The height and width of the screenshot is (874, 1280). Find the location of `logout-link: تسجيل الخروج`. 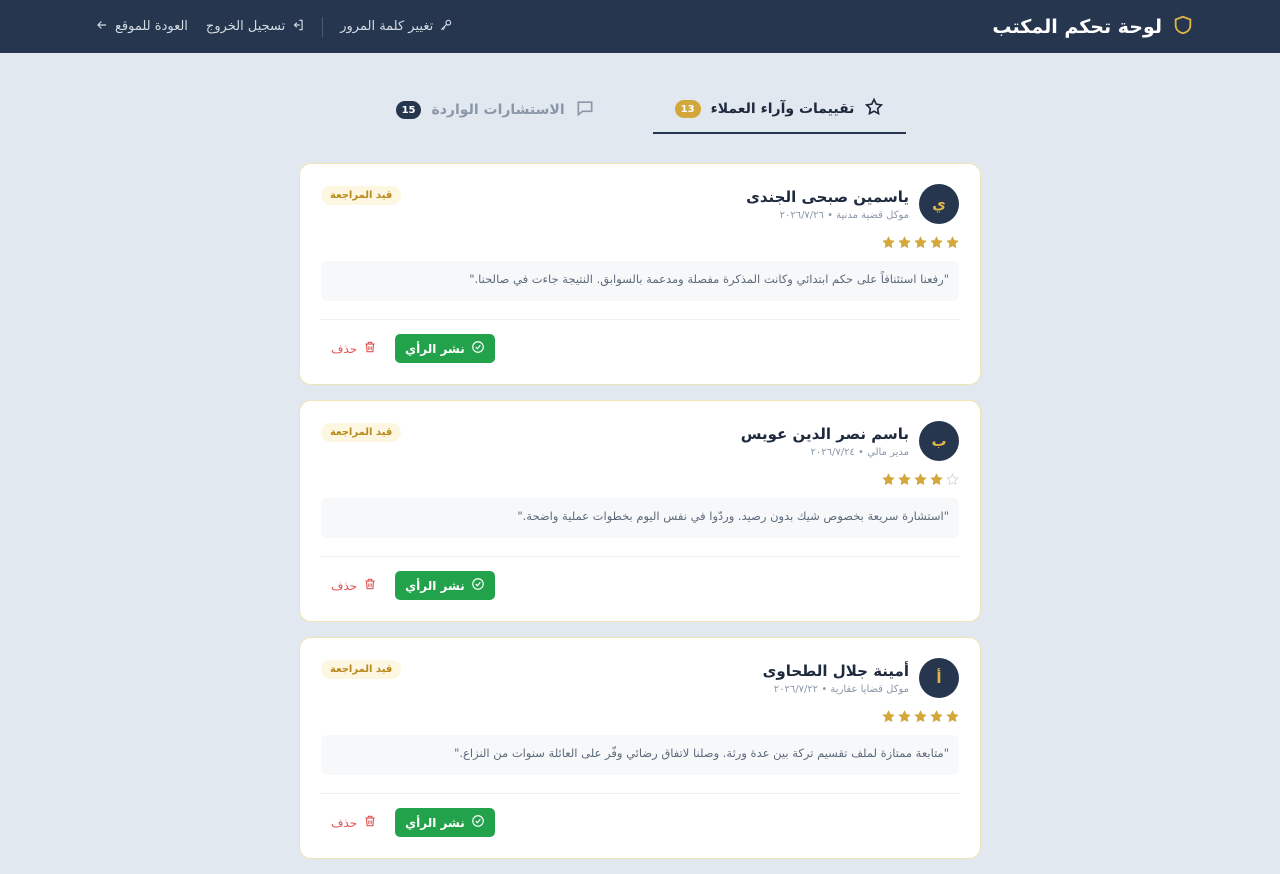

logout-link: تسجيل الخروج is located at coordinates (255, 27).